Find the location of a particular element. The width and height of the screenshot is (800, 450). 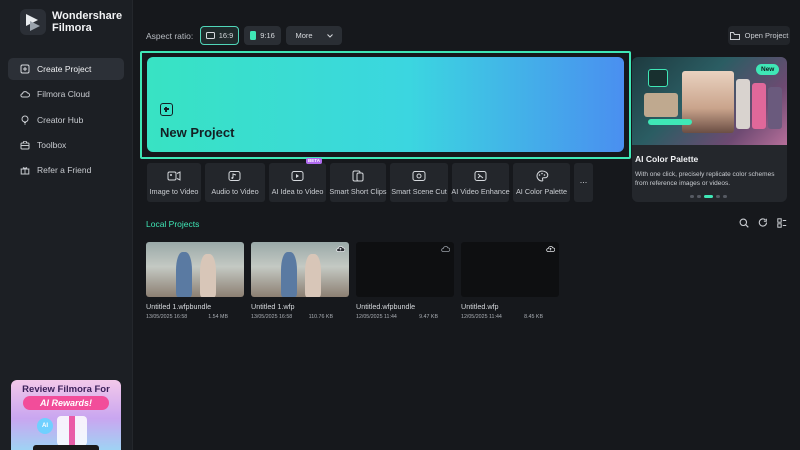

sidebar-item-creator-hub: Creator Hub is located at coordinates (66, 120).